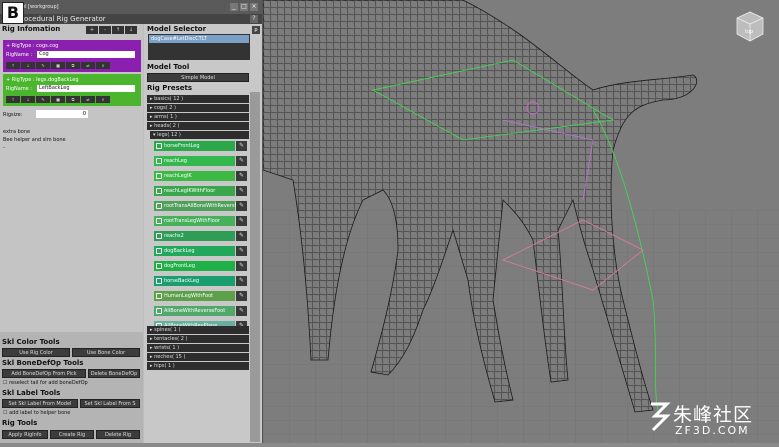  Describe the element at coordinates (17, 132) in the screenshot. I see `info-line: extra bone` at that location.